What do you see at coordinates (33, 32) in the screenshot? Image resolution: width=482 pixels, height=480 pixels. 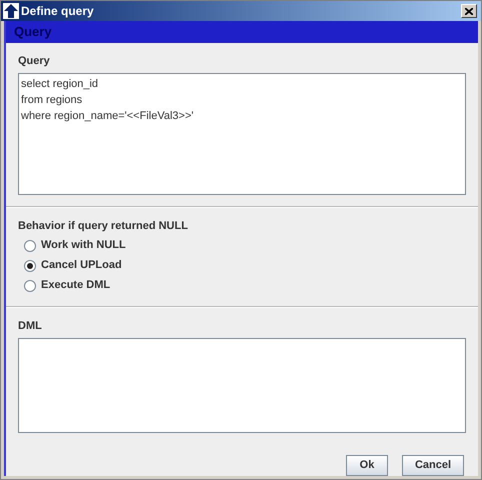 I see `header-title: Query` at bounding box center [33, 32].